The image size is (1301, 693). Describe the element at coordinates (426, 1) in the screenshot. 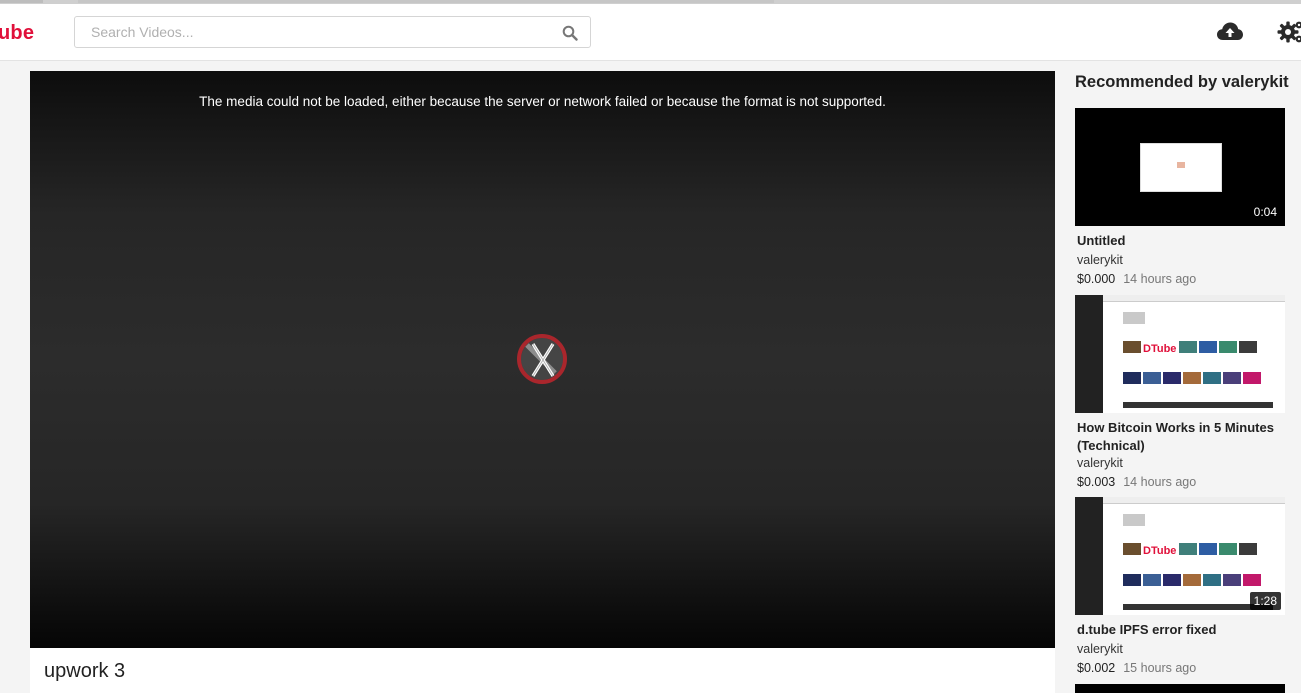

I see `tab-active` at that location.